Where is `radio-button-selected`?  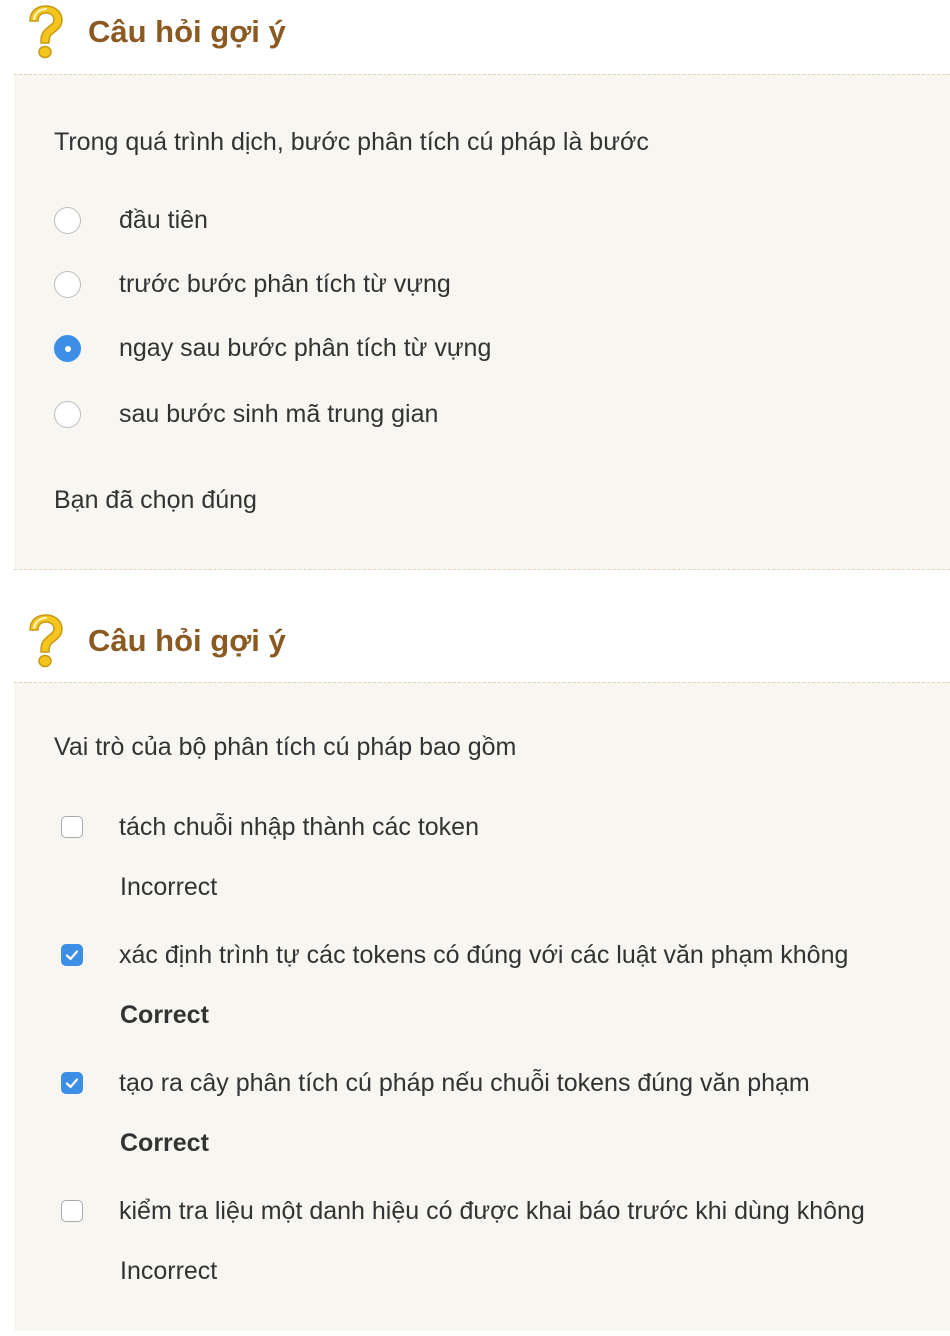 radio-button-selected is located at coordinates (67, 348).